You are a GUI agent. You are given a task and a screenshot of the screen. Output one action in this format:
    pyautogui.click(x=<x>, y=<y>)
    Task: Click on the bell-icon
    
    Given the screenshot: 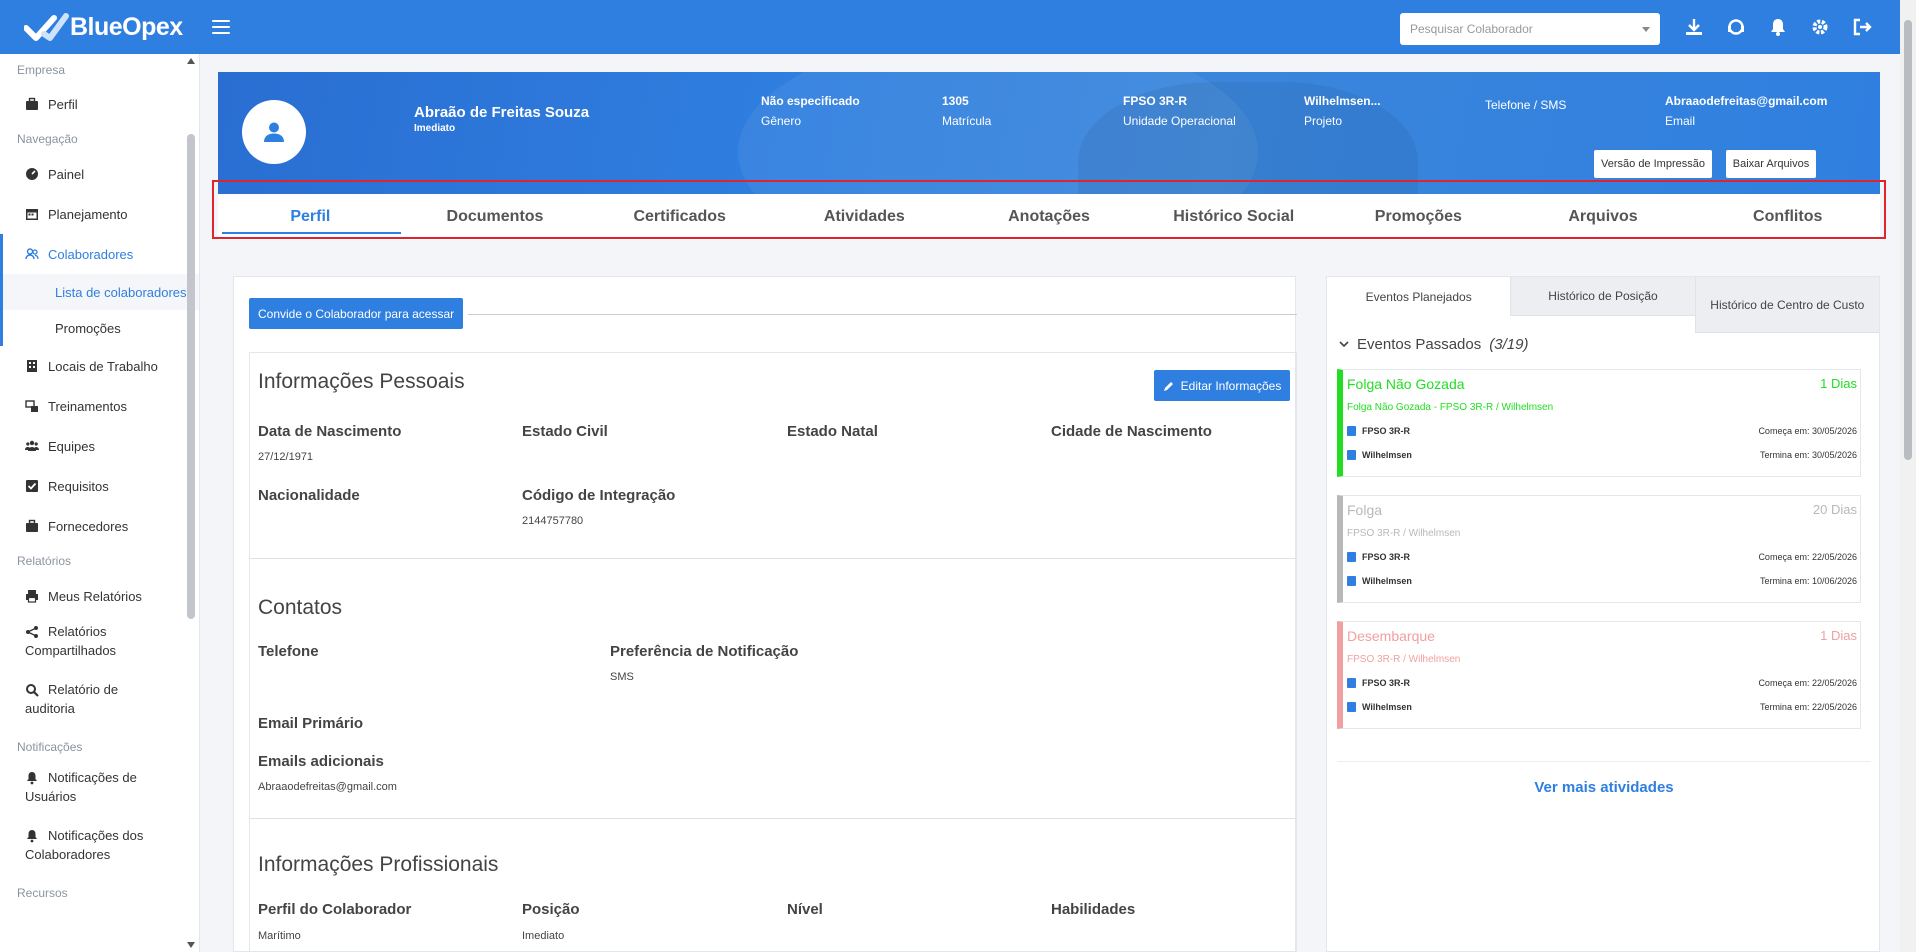 What is the action you would take?
    pyautogui.click(x=1778, y=27)
    